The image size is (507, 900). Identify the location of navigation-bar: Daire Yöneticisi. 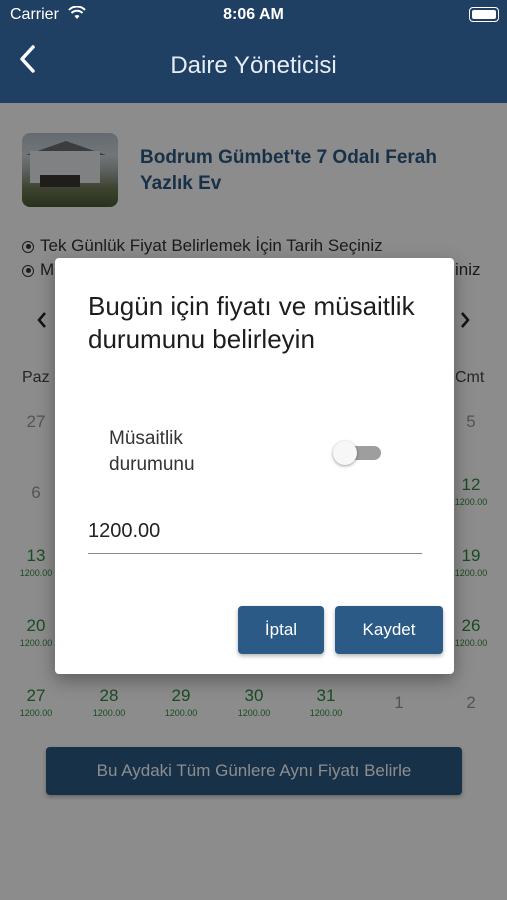
(253, 66).